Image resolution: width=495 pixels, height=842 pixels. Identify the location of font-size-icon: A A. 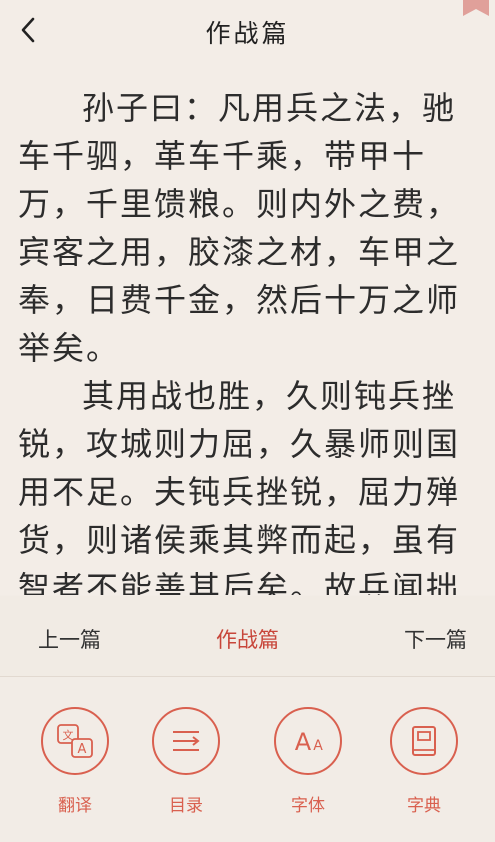
(309, 742).